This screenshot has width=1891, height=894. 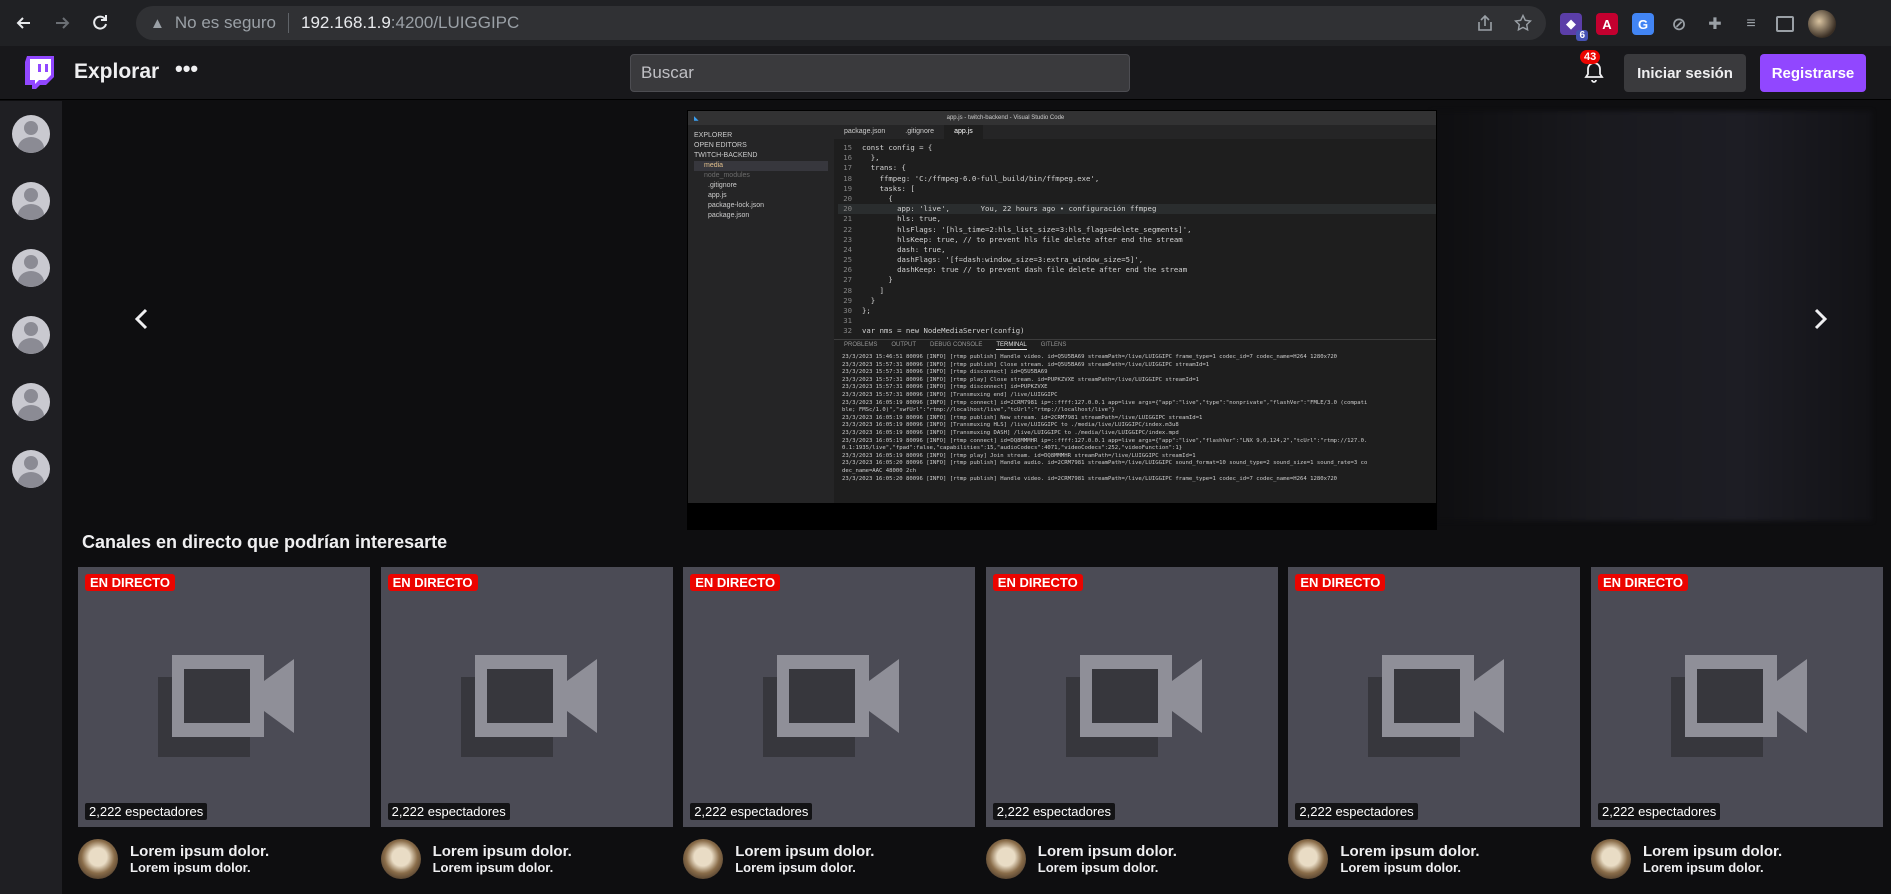 I want to click on line-number: 23, so click(x=847, y=239).